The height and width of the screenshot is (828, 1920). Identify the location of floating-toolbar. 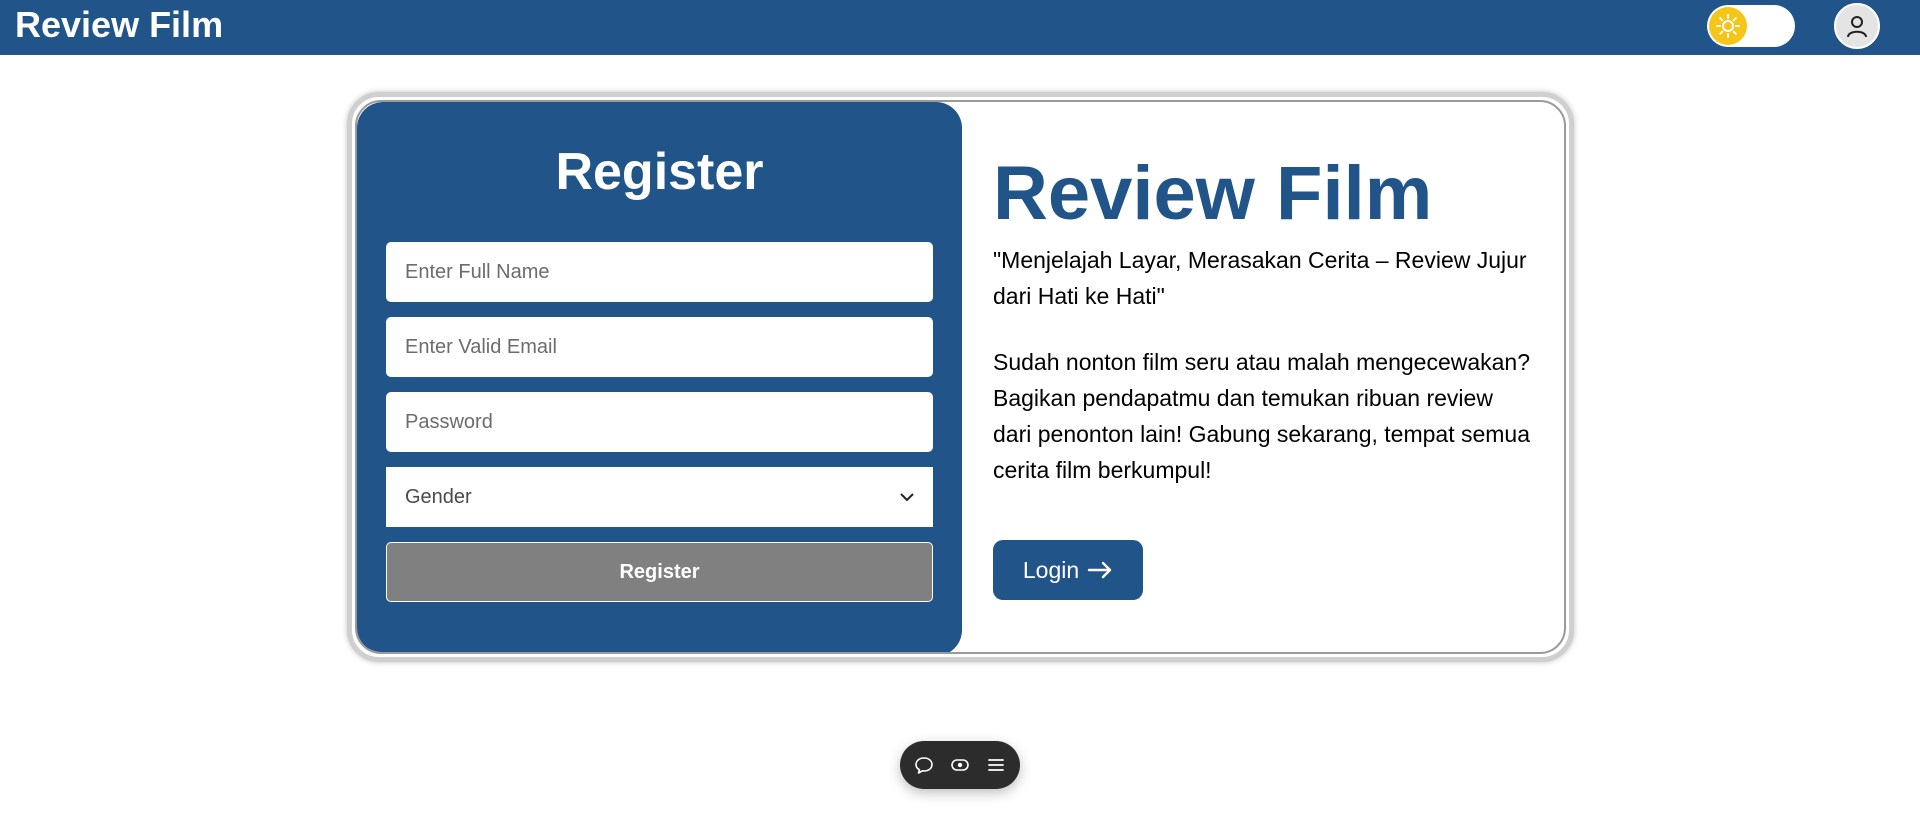
(960, 765).